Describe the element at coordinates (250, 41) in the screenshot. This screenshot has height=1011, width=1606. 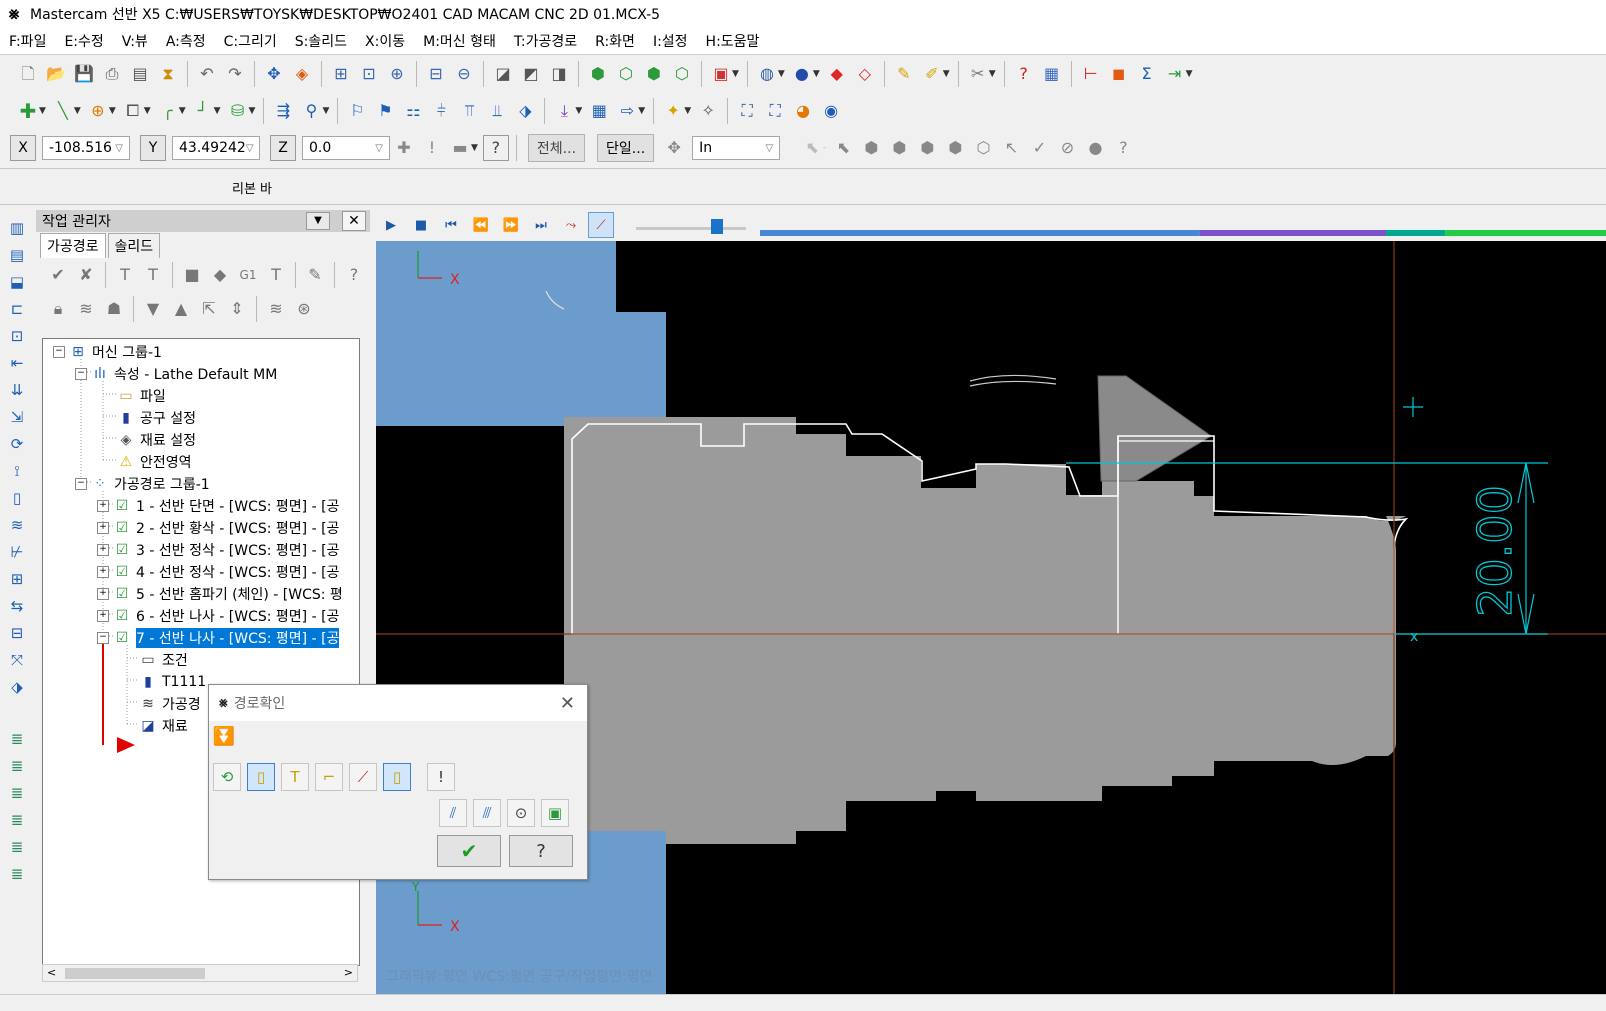
I see `menu-create: C:그리기` at that location.